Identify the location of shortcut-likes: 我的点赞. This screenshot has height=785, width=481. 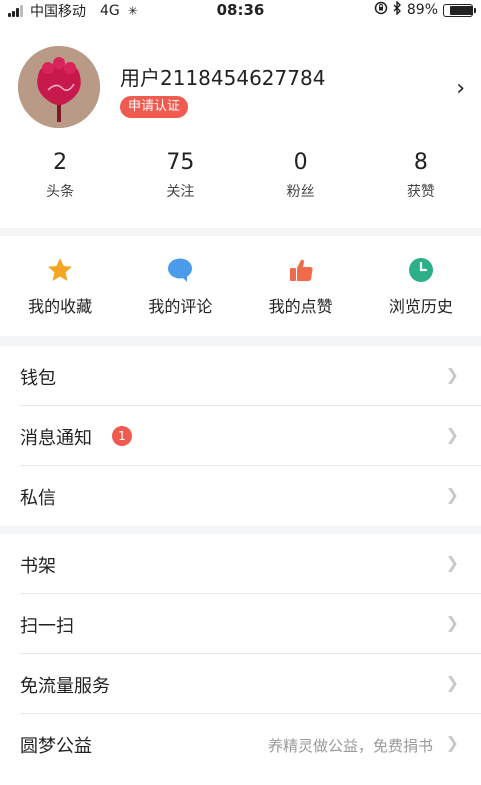
(301, 286).